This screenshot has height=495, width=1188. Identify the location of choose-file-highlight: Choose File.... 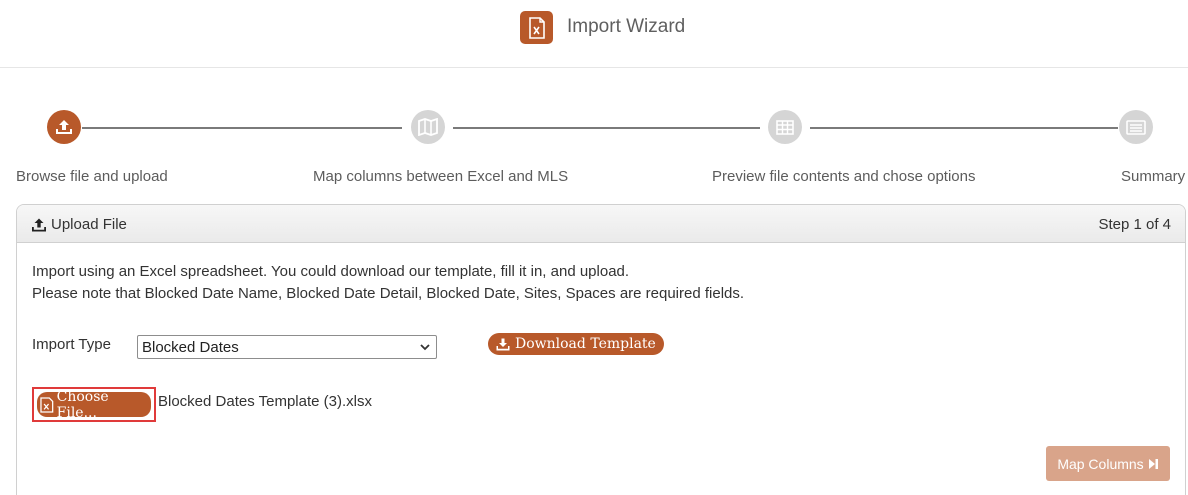
(94, 404).